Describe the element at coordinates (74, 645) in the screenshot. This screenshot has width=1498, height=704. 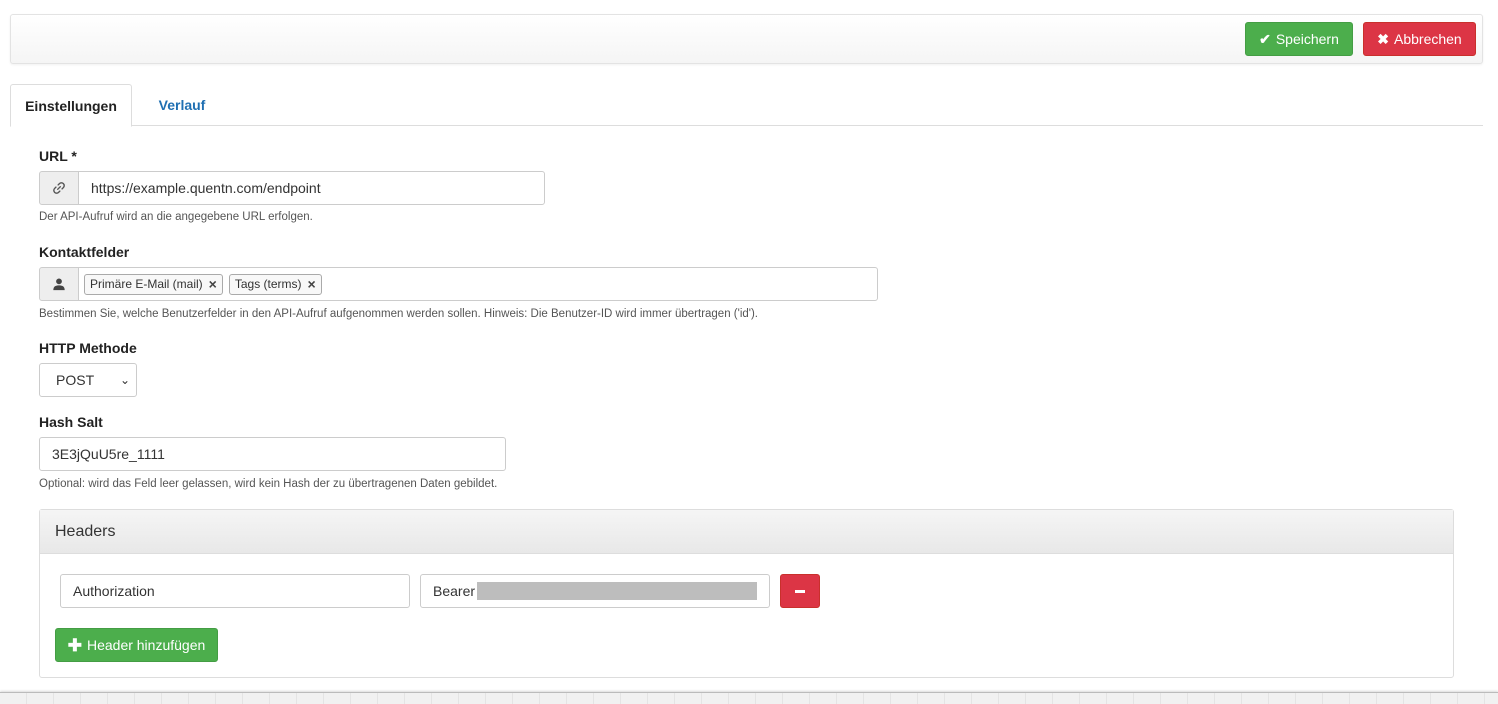
I see `plus-icon: ✚` at that location.